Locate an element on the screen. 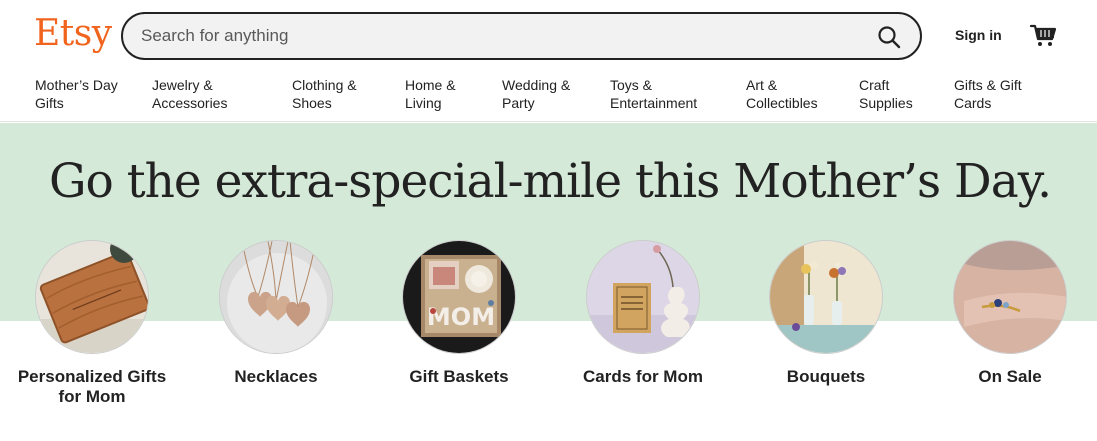 The height and width of the screenshot is (441, 1097). category-label: Cards for Mom is located at coordinates (643, 376).